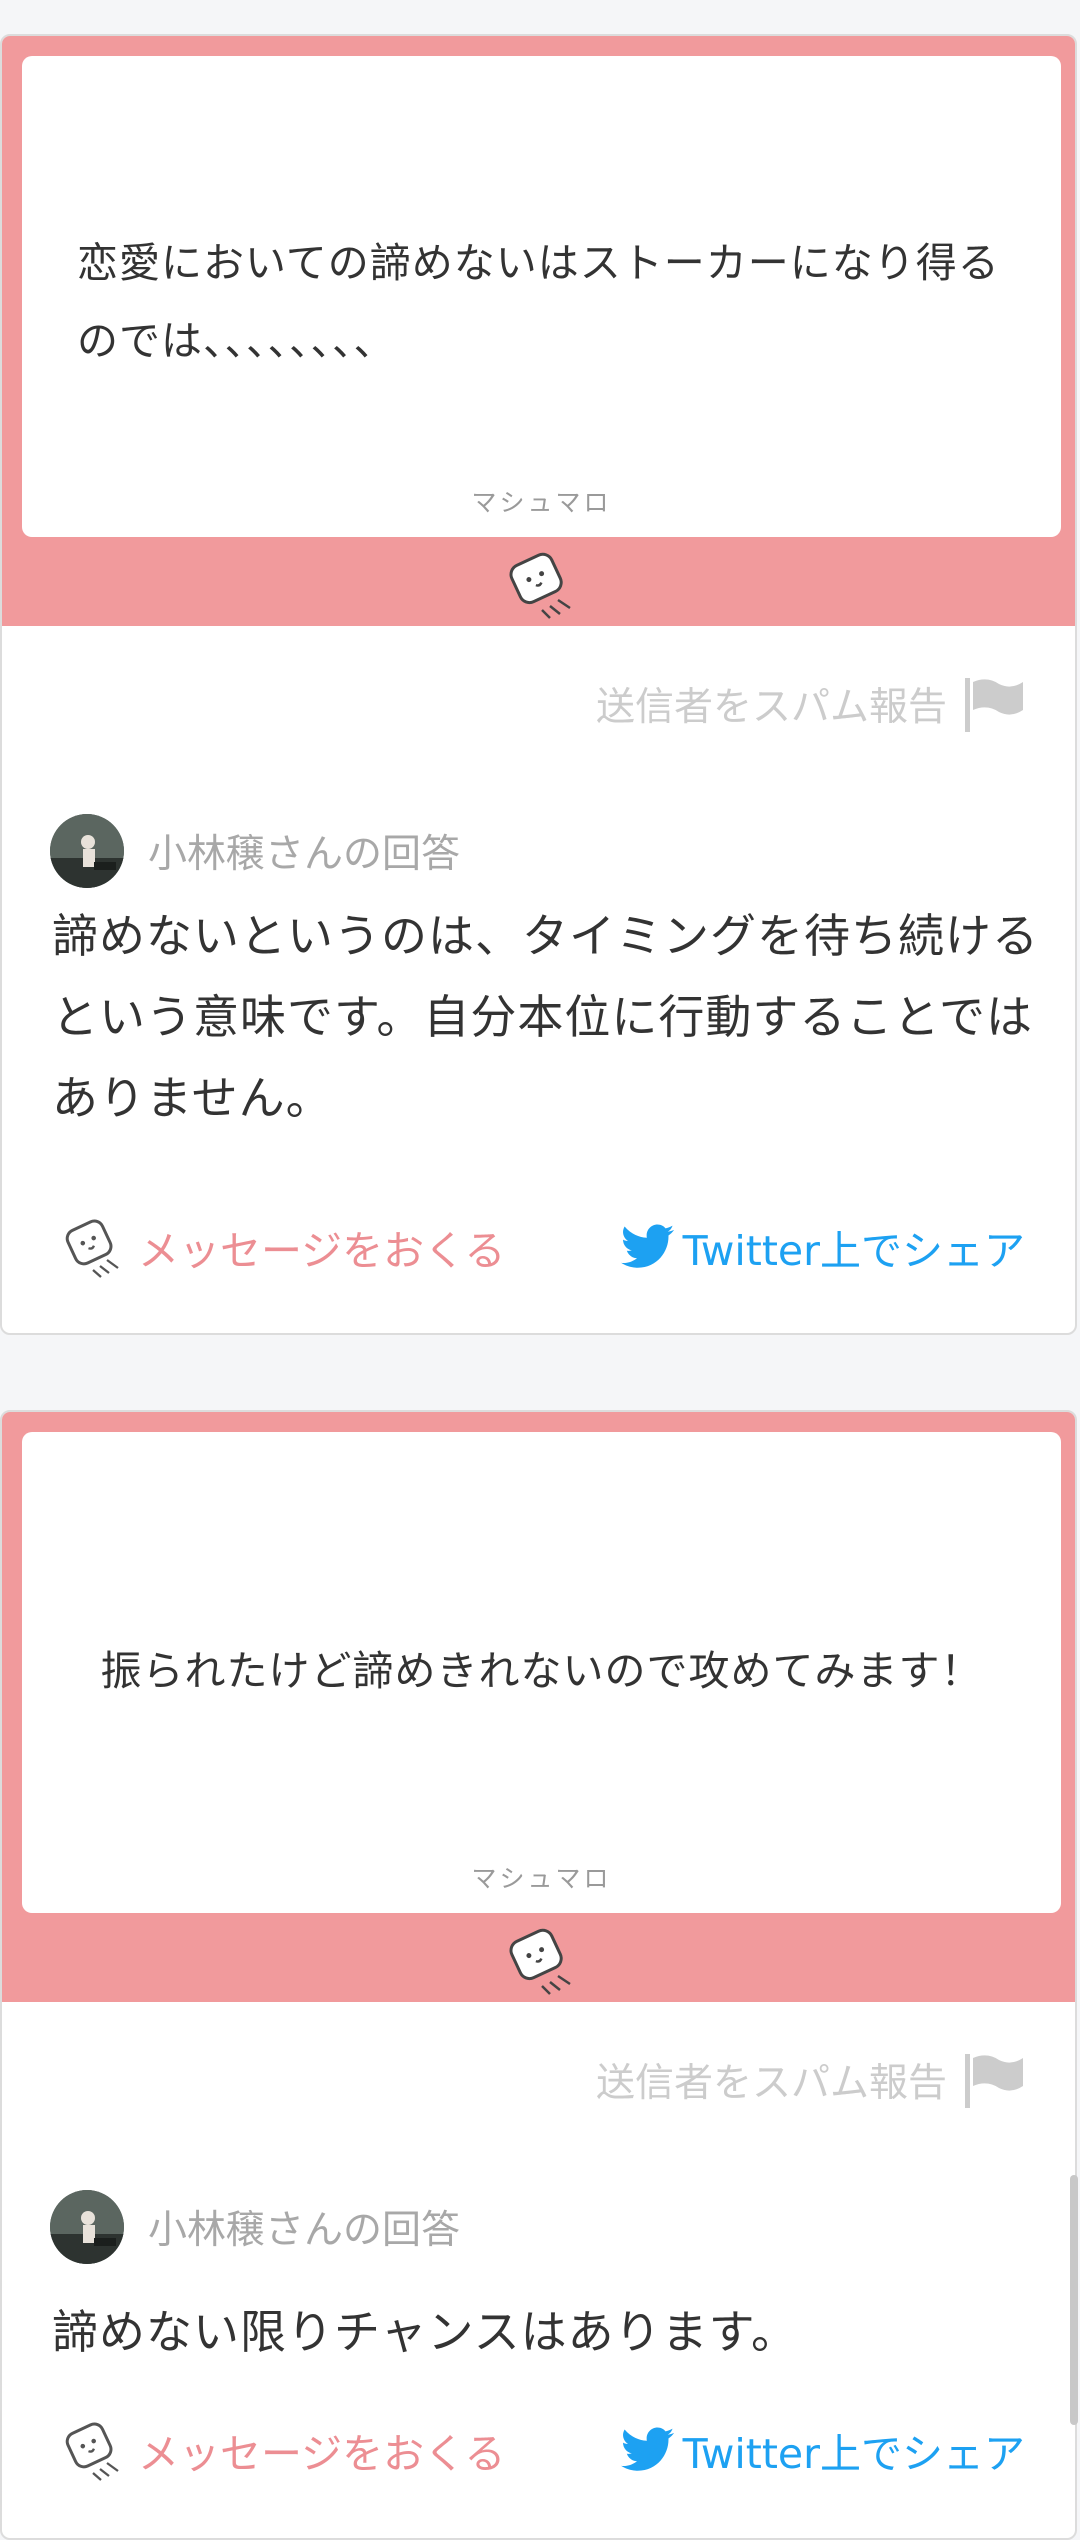  I want to click on answer-text: 諦めない限りチャンスはあります。, so click(425, 2332).